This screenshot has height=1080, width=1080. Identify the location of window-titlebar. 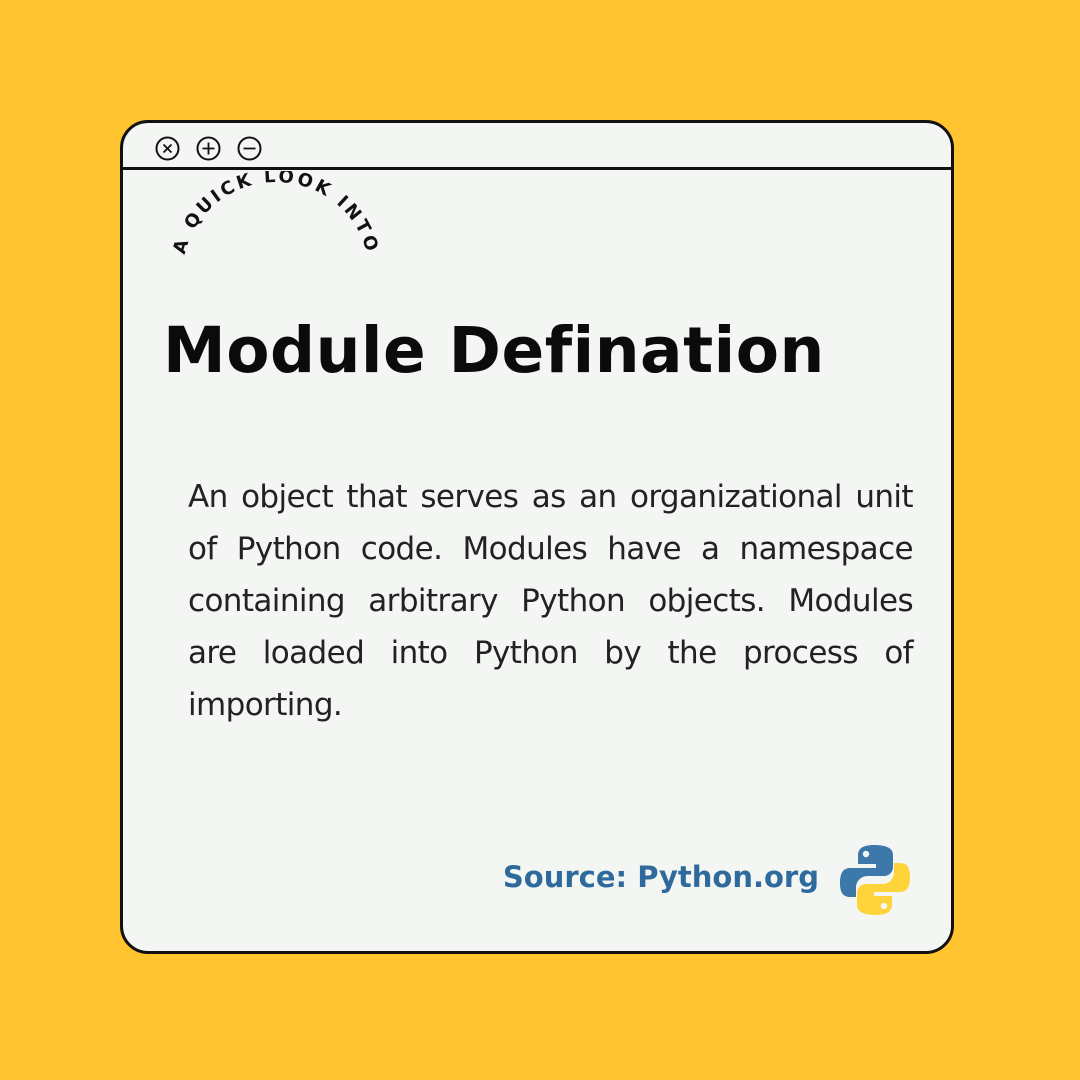
(537, 146).